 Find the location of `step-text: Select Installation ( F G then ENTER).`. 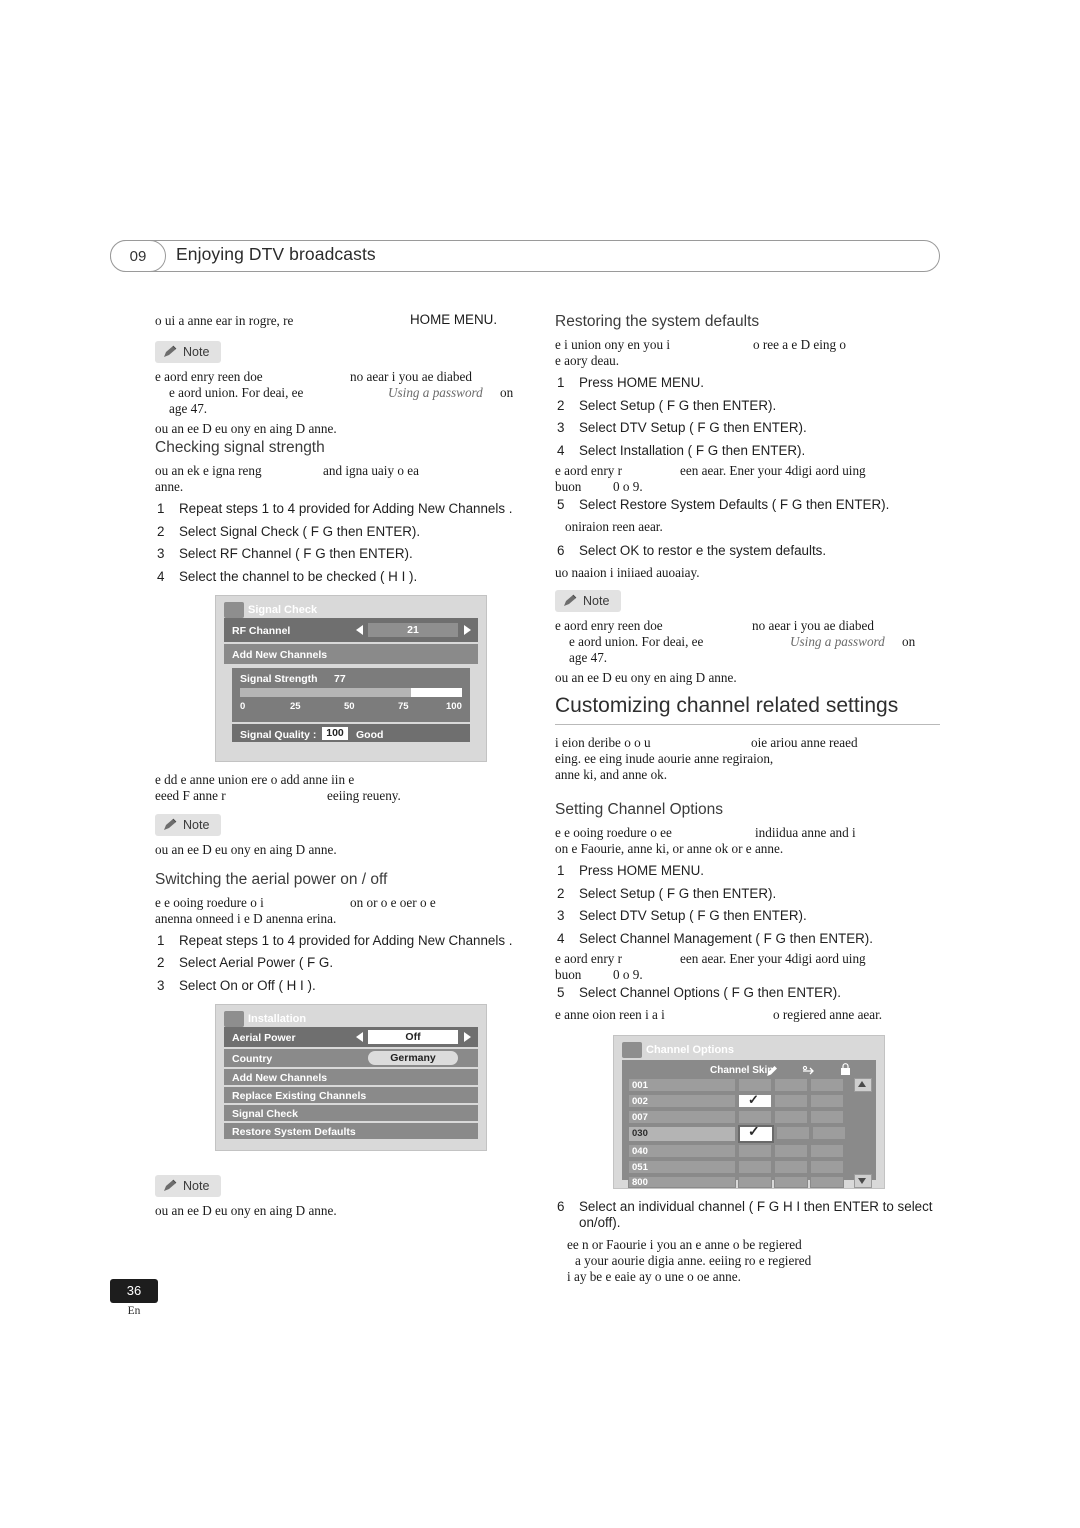

step-text: Select Installation ( F G then ENTER). is located at coordinates (692, 450).